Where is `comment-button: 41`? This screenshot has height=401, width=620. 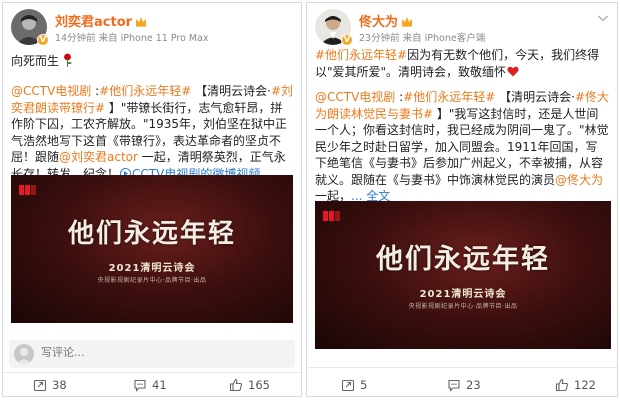
comment-button: 41 is located at coordinates (150, 385).